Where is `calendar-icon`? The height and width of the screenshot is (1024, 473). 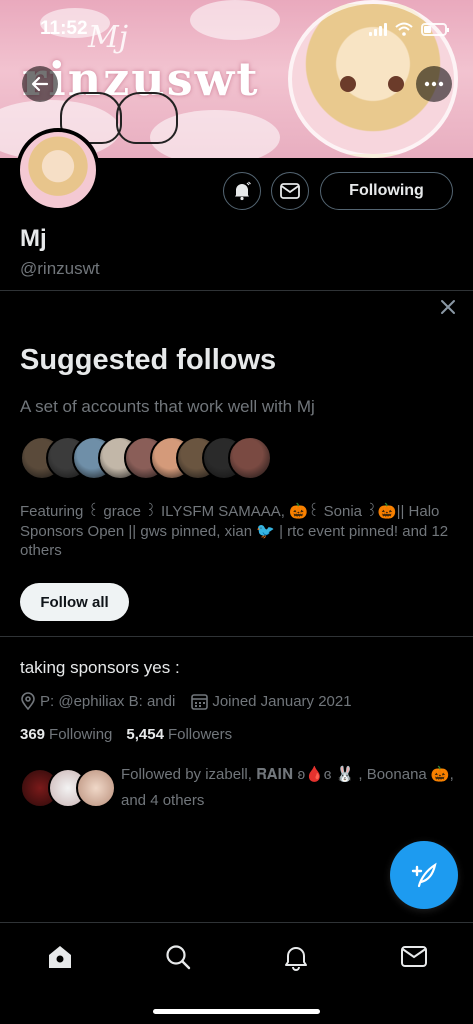
calendar-icon is located at coordinates (200, 701).